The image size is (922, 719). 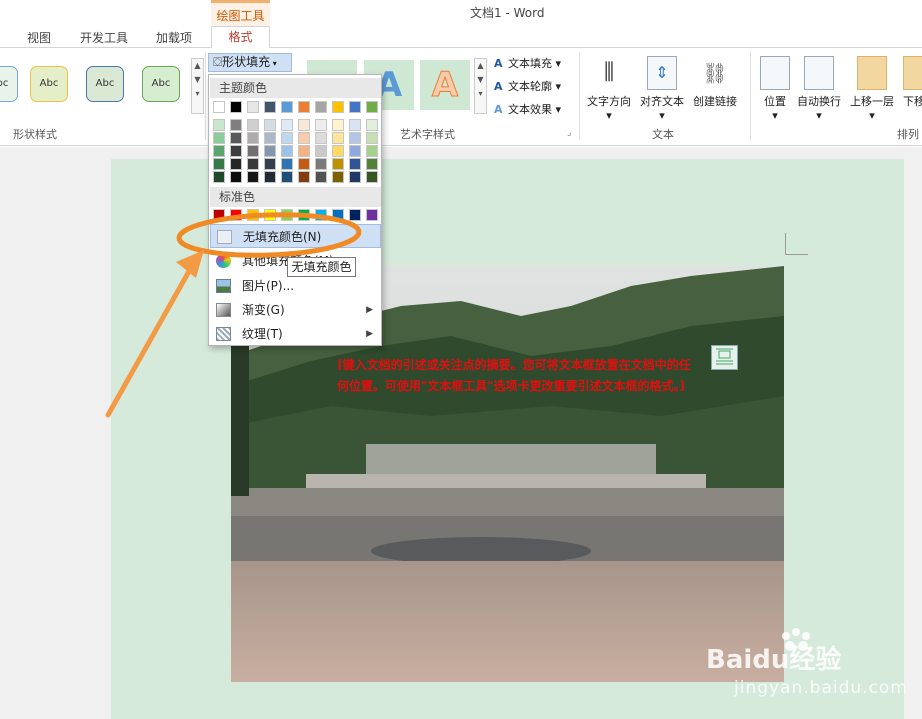 I want to click on send-backward-button: 下移, so click(x=912, y=82).